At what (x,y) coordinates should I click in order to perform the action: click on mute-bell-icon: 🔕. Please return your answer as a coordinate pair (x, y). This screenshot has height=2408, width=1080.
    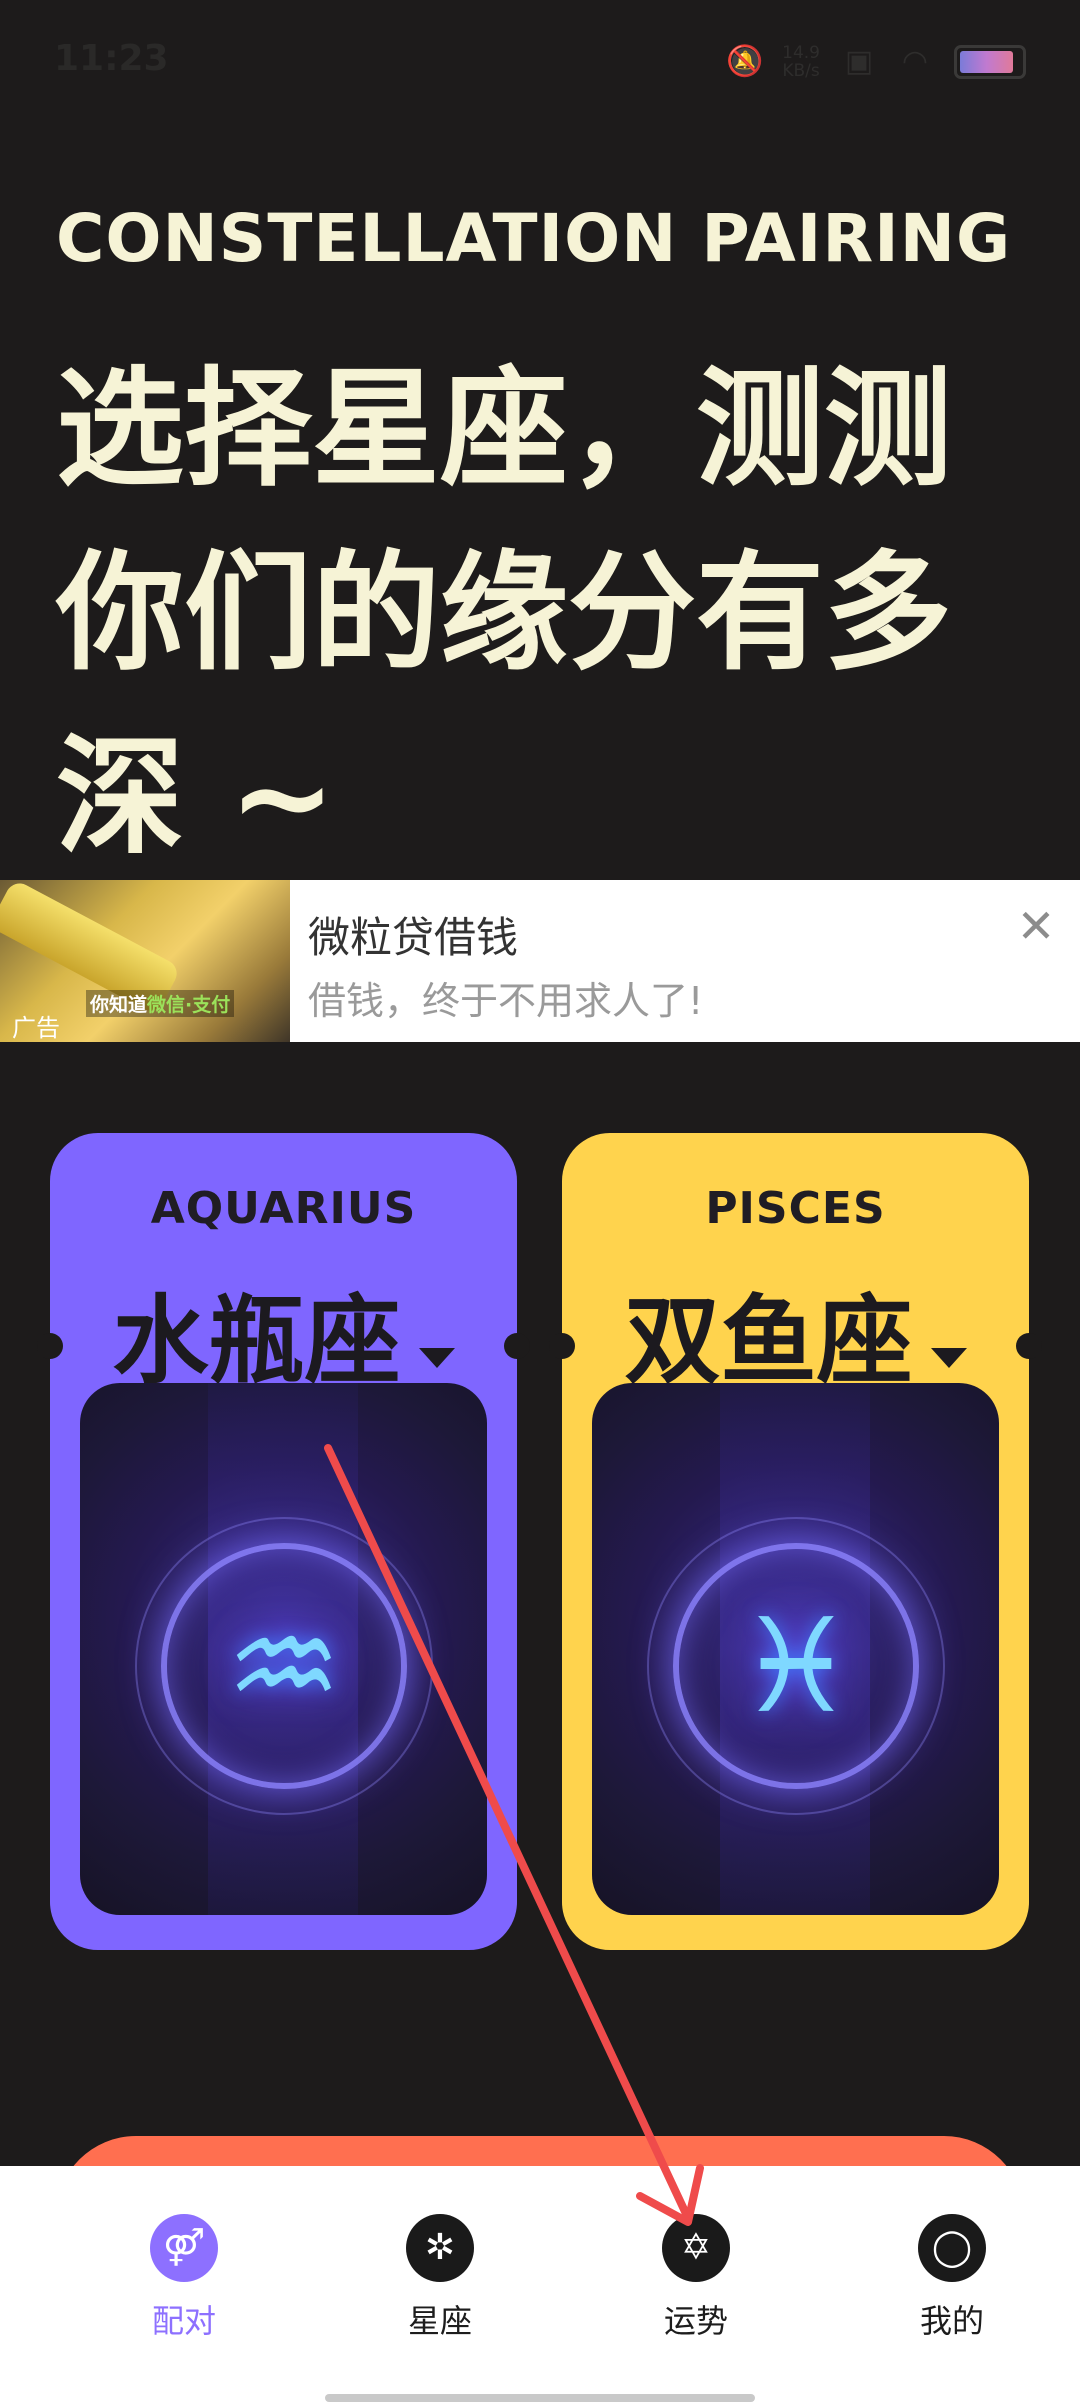
    Looking at the image, I should click on (745, 61).